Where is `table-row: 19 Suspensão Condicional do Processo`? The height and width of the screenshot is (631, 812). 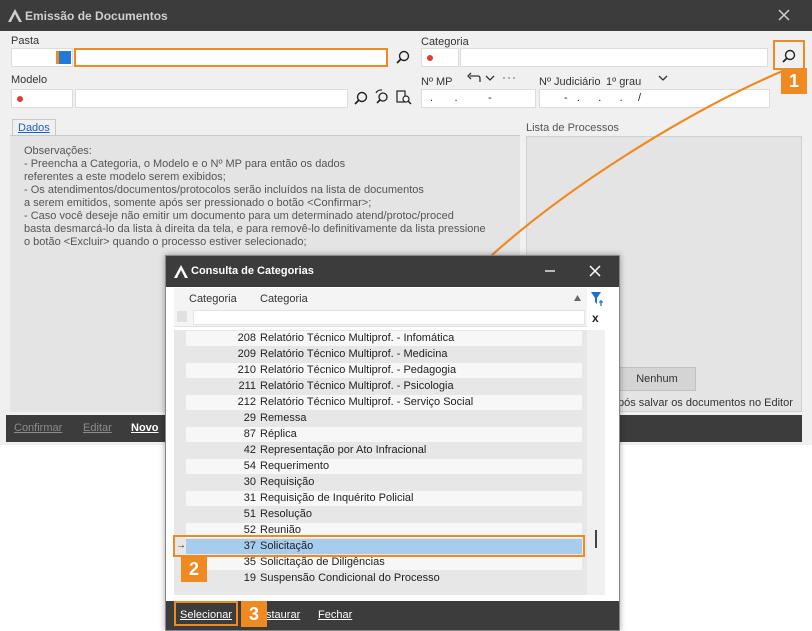
table-row: 19 Suspensão Condicional do Processo is located at coordinates (378, 579).